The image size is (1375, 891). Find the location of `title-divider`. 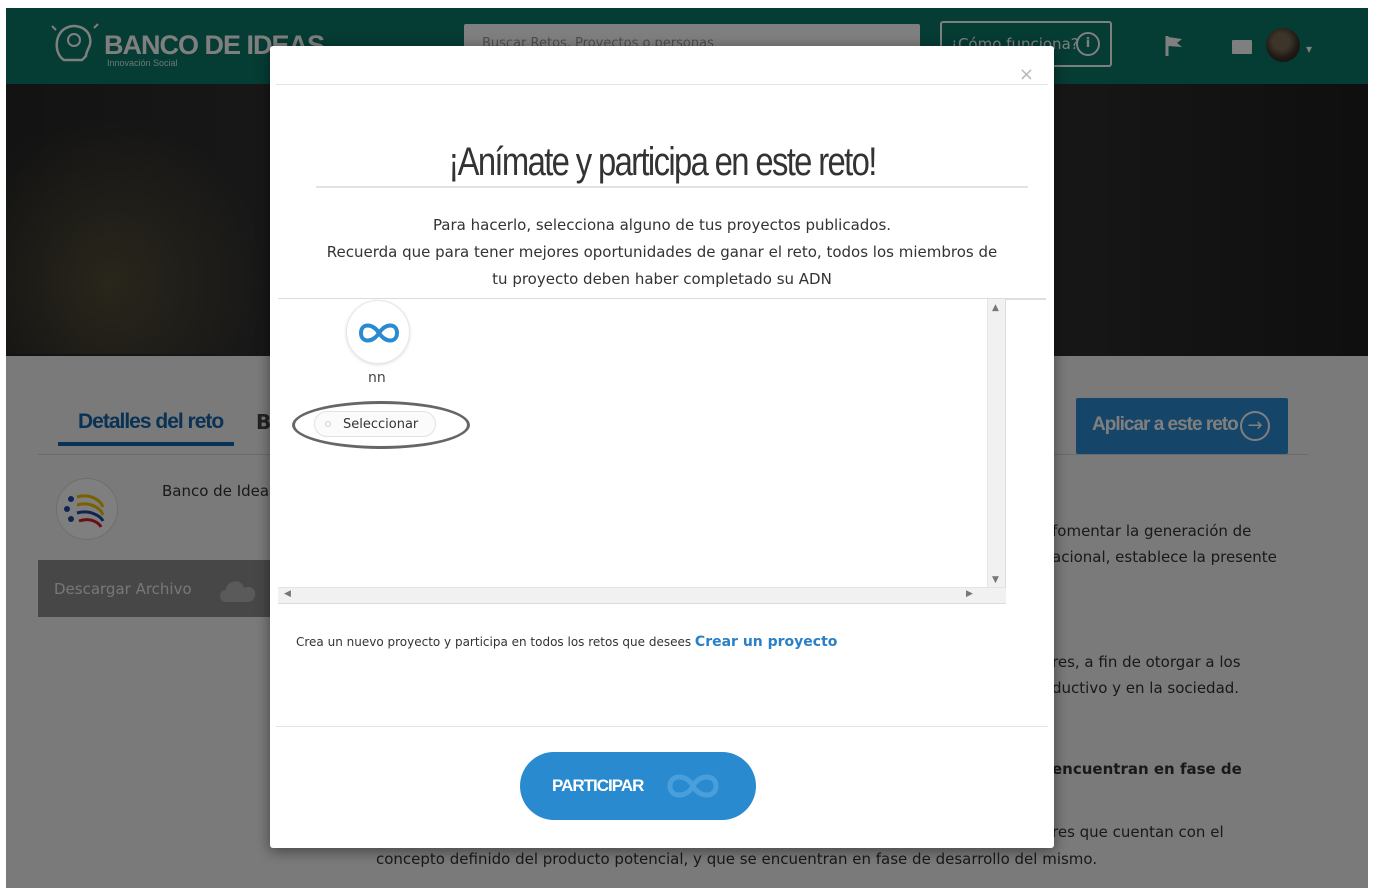

title-divider is located at coordinates (672, 187).